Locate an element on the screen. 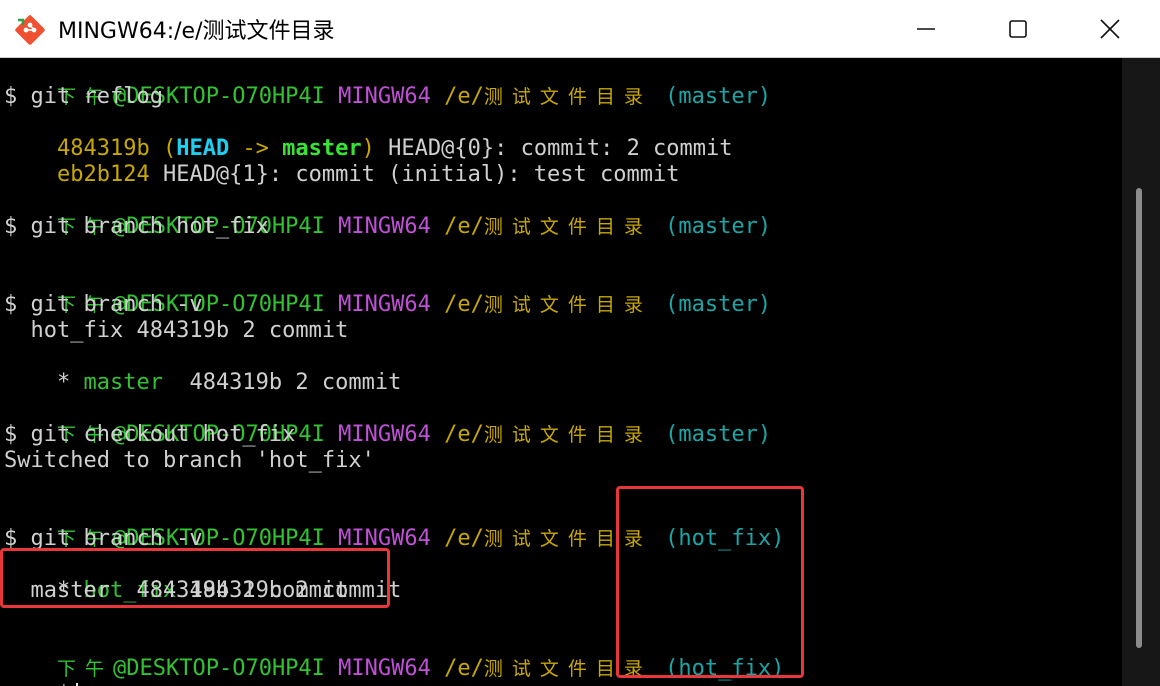 This screenshot has height=686, width=1160. vertical-scrollbar is located at coordinates (1141, 372).